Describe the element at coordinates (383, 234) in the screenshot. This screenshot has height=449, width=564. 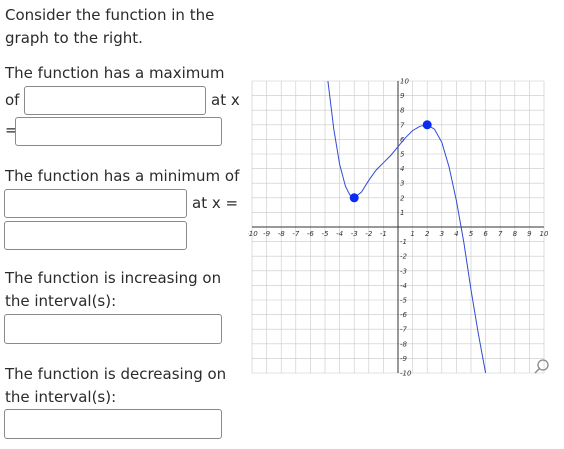
I see `x-tick-label: -1` at that location.